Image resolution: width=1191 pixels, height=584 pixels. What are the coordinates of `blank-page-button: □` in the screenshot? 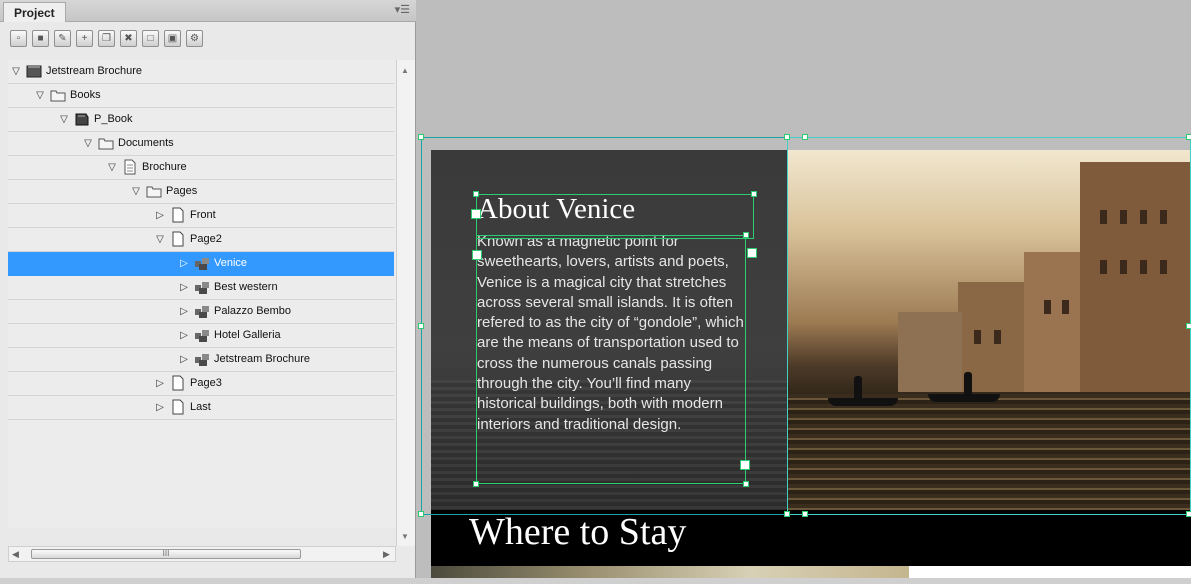 It's located at (150, 38).